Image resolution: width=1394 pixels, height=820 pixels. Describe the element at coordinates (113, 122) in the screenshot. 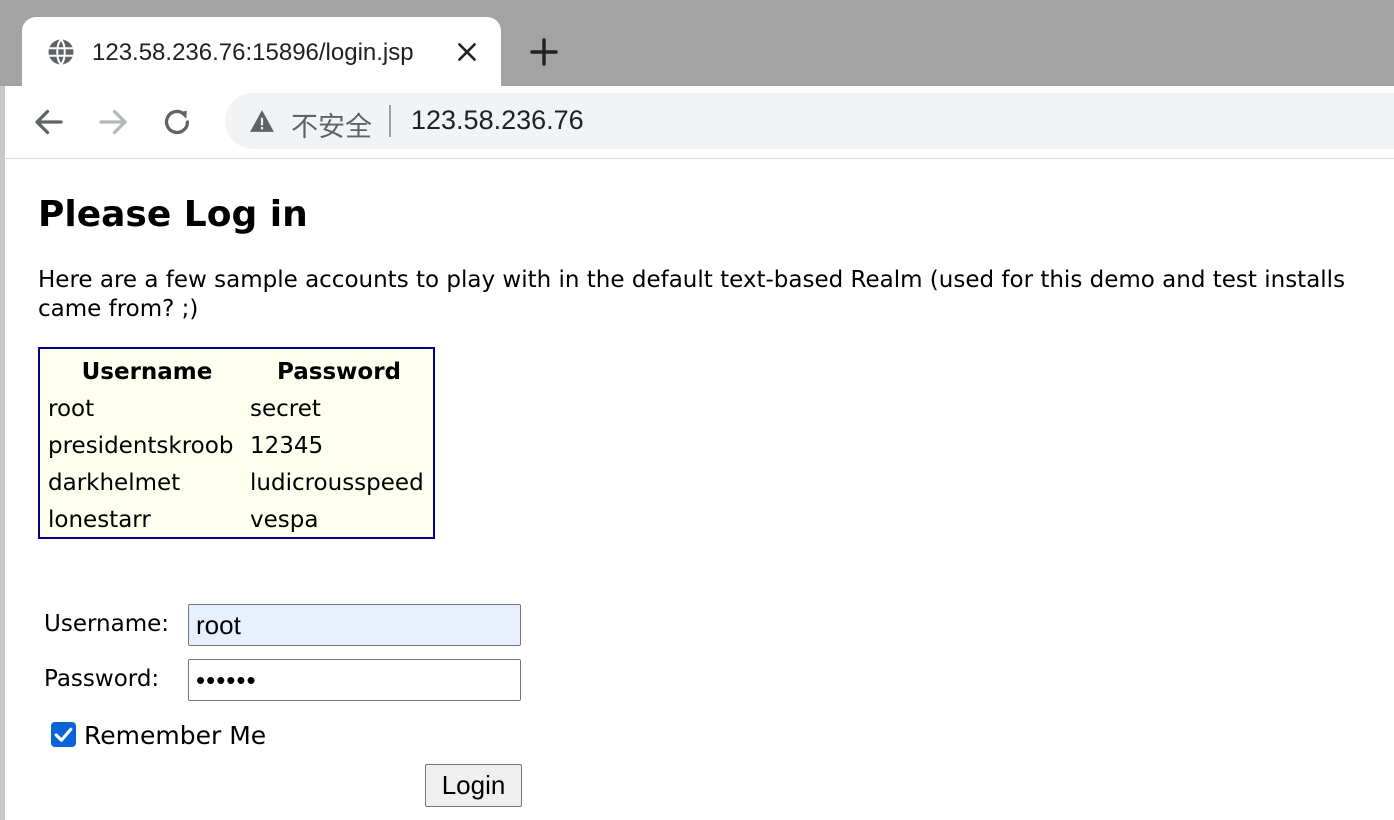

I see `forward-arrow-icon` at that location.